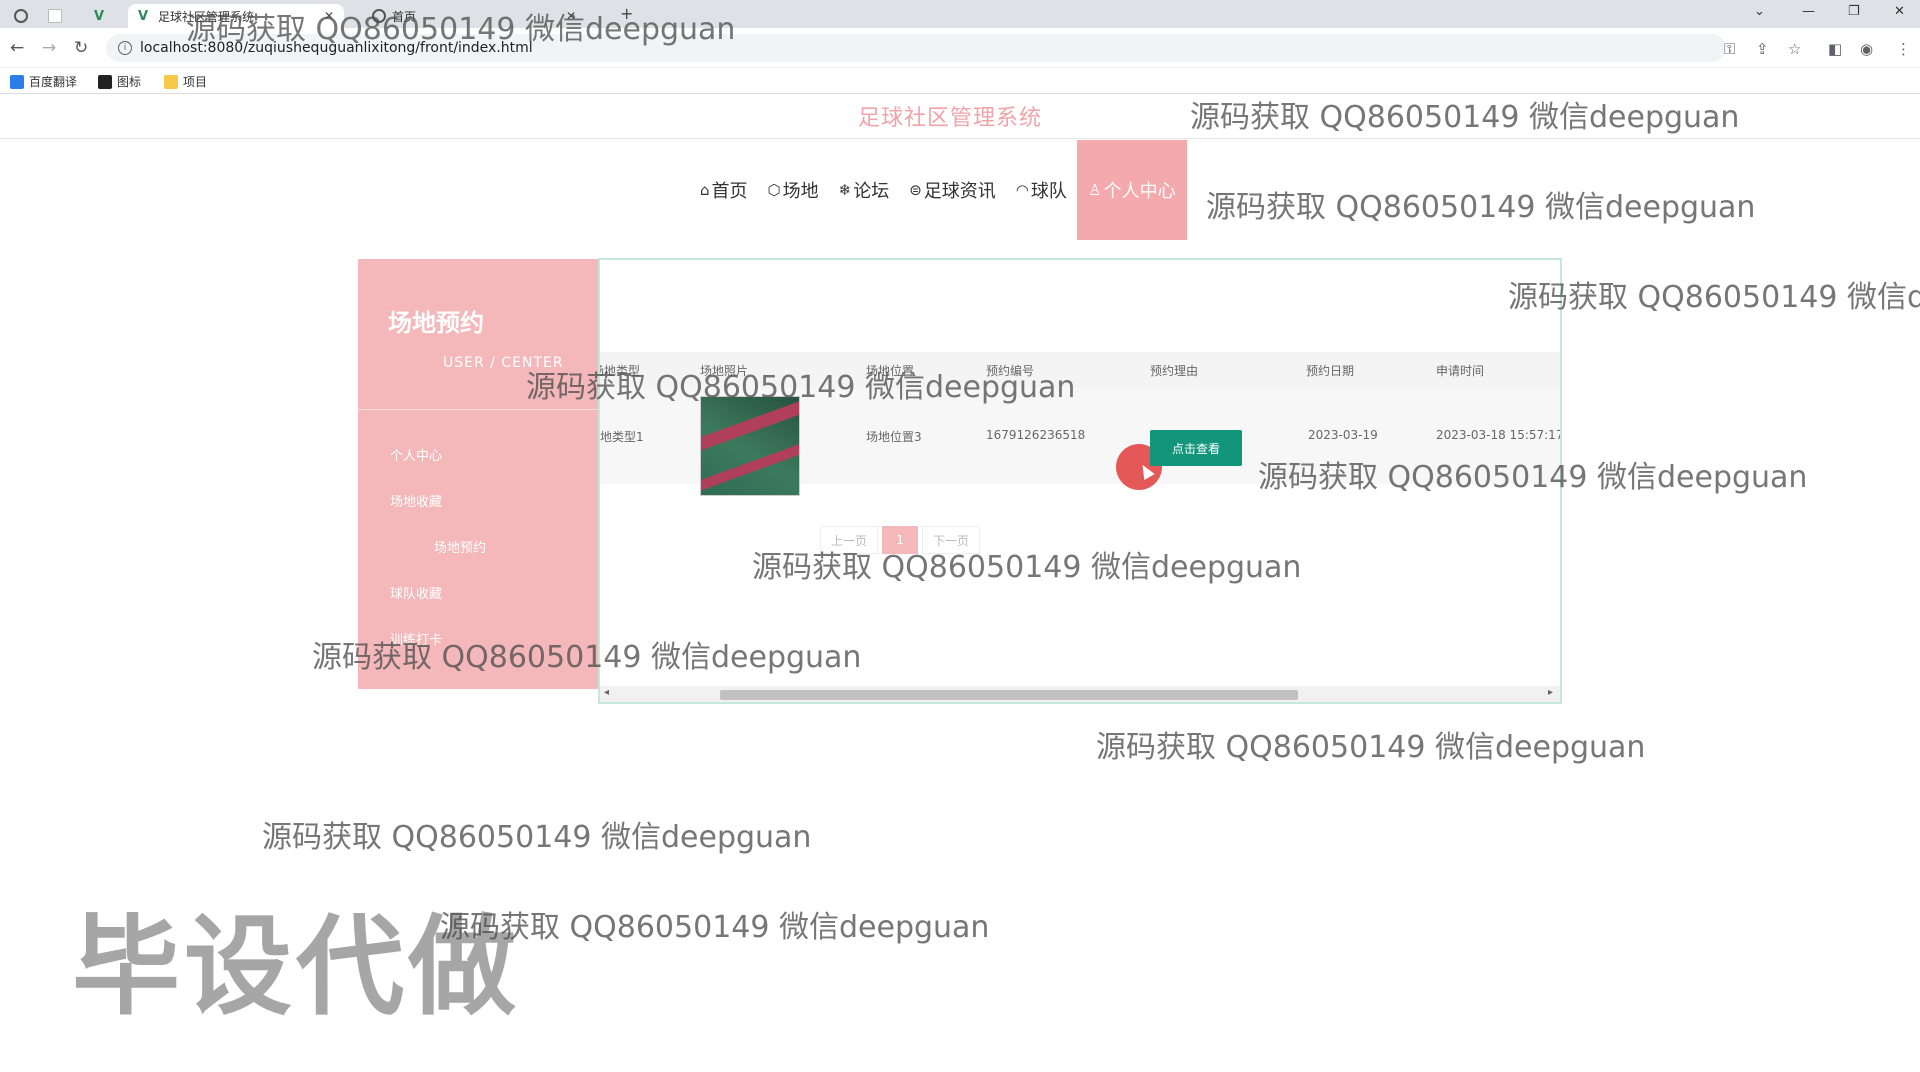 This screenshot has width=1920, height=1072. Describe the element at coordinates (1835, 49) in the screenshot. I see `sidepanel-icon: ◧` at that location.